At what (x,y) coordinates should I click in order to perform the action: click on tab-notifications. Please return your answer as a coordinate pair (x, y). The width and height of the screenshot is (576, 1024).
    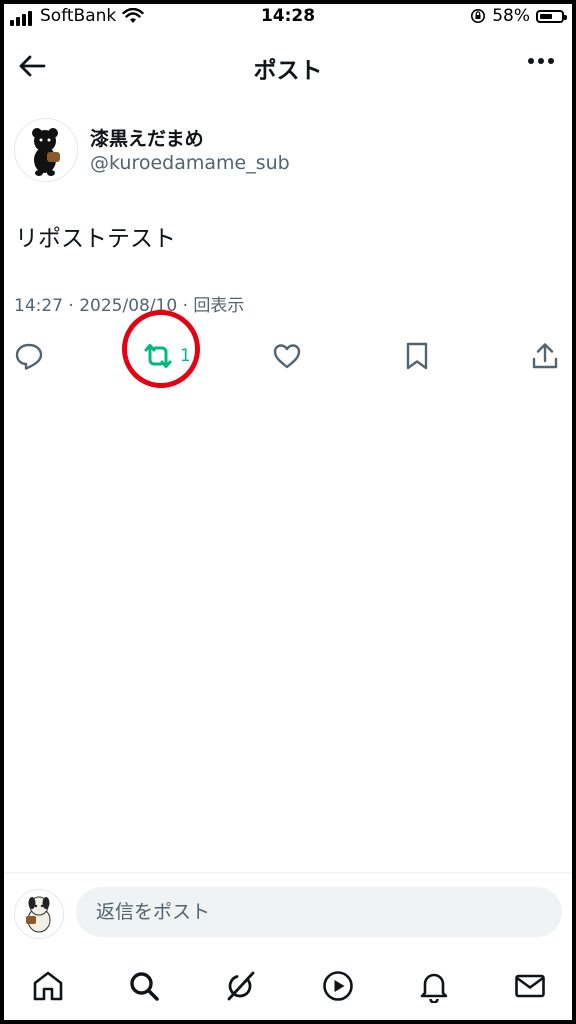
    Looking at the image, I should click on (434, 986).